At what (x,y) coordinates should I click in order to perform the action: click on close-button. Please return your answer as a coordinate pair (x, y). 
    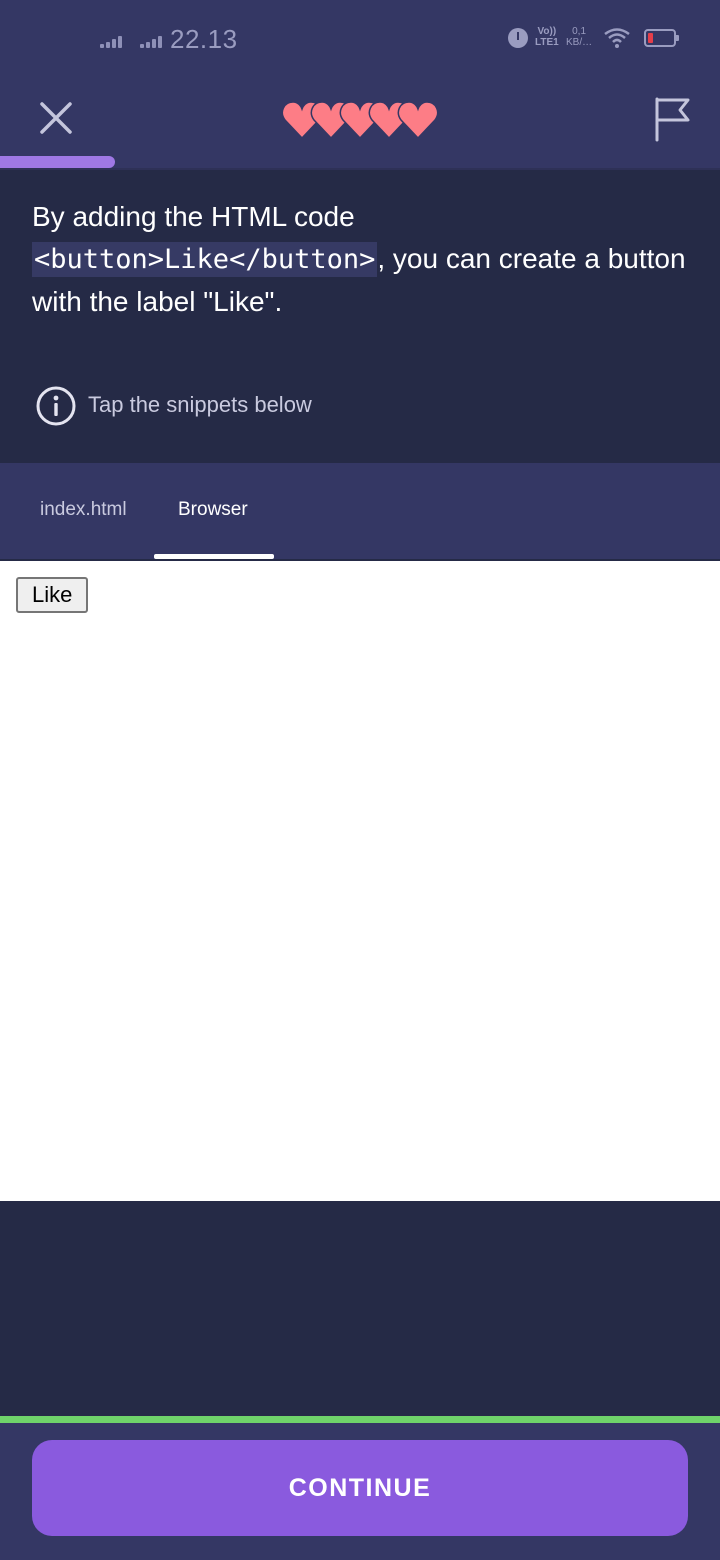
    Looking at the image, I should click on (56, 118).